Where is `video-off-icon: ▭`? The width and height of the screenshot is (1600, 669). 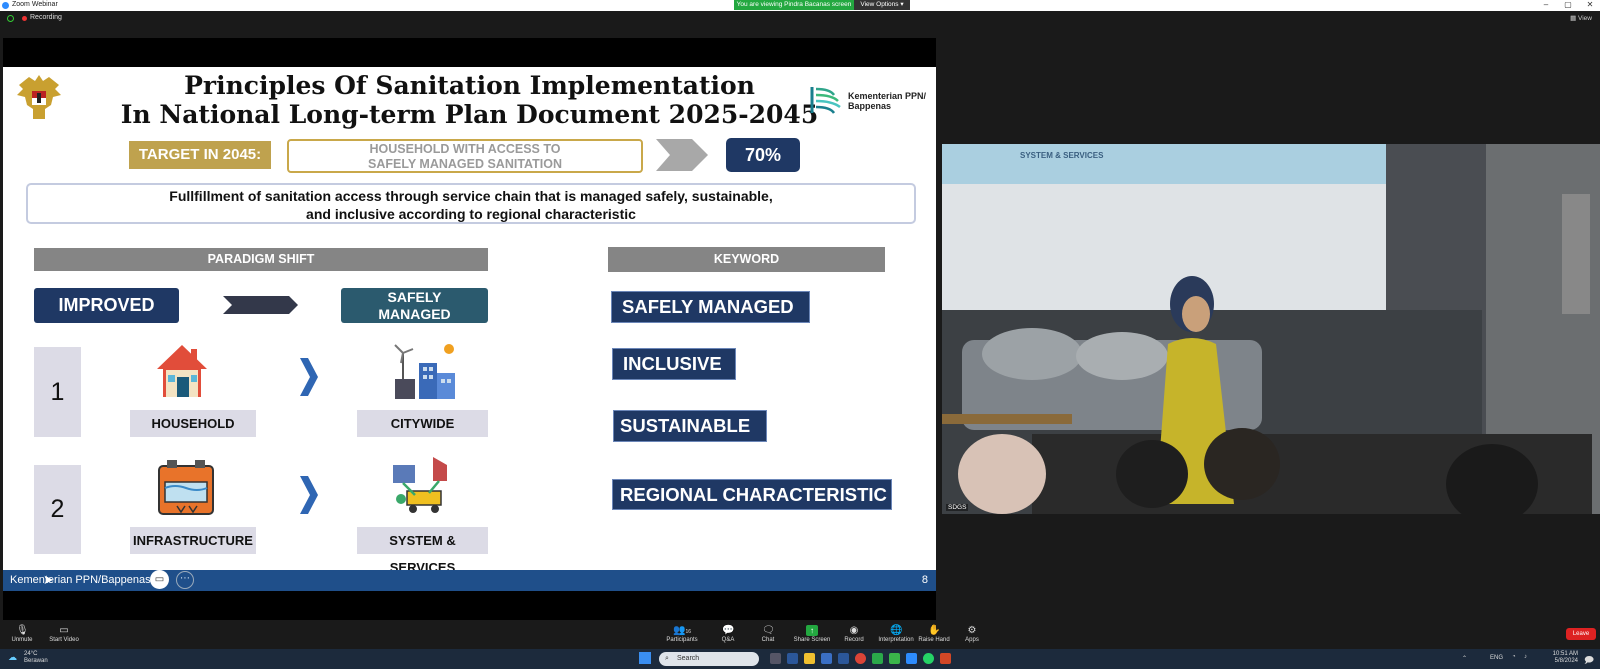 video-off-icon: ▭ is located at coordinates (64, 630).